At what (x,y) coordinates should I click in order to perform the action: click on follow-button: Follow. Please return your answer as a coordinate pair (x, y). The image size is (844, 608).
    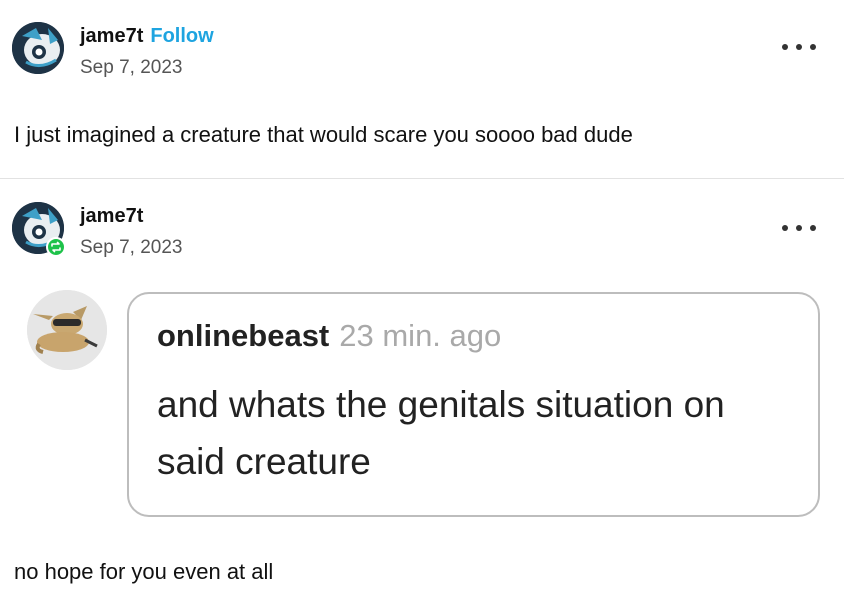
    Looking at the image, I should click on (181, 36).